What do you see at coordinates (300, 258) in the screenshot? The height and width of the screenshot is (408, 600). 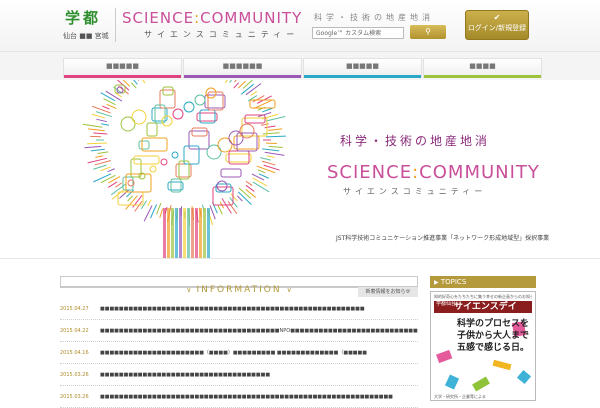 I see `section-divider` at bounding box center [300, 258].